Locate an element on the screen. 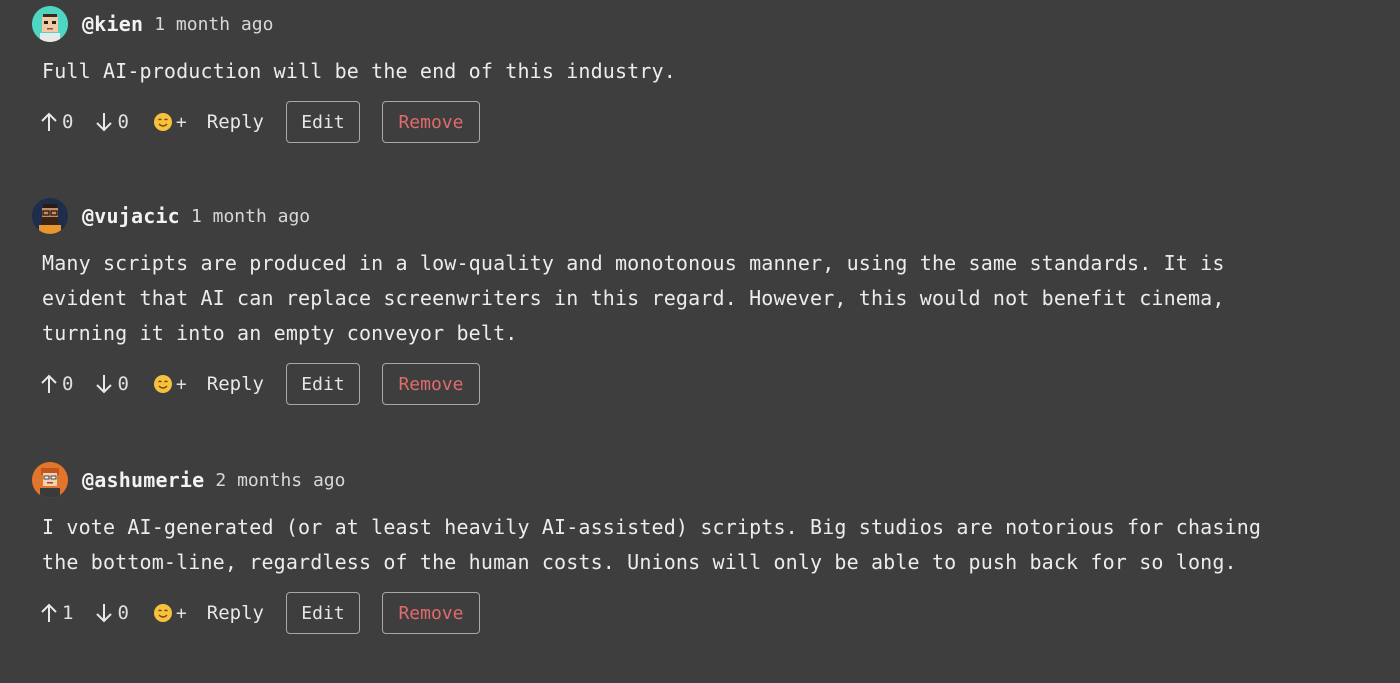 The height and width of the screenshot is (683, 1400). comment-header: @vujacic 1 month ago is located at coordinates (700, 216).